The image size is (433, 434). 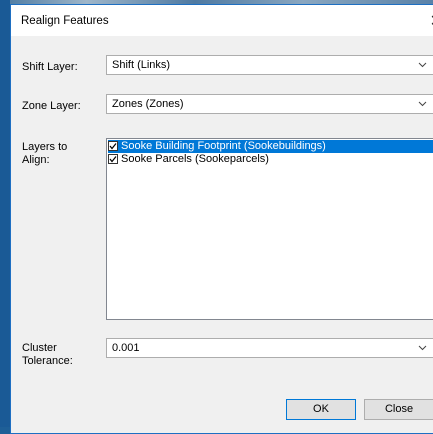 I want to click on close-button: Close, so click(x=398, y=409).